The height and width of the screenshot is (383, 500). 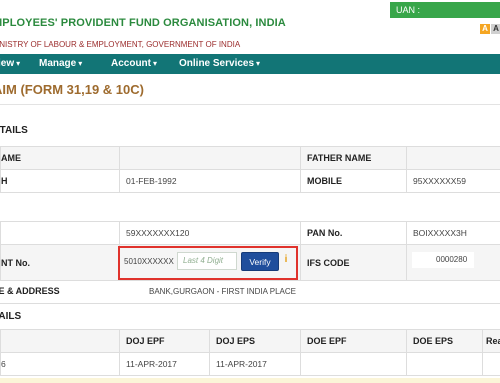 I want to click on page-title: AIM (FORM 31,19 & 10C), so click(x=72, y=89).